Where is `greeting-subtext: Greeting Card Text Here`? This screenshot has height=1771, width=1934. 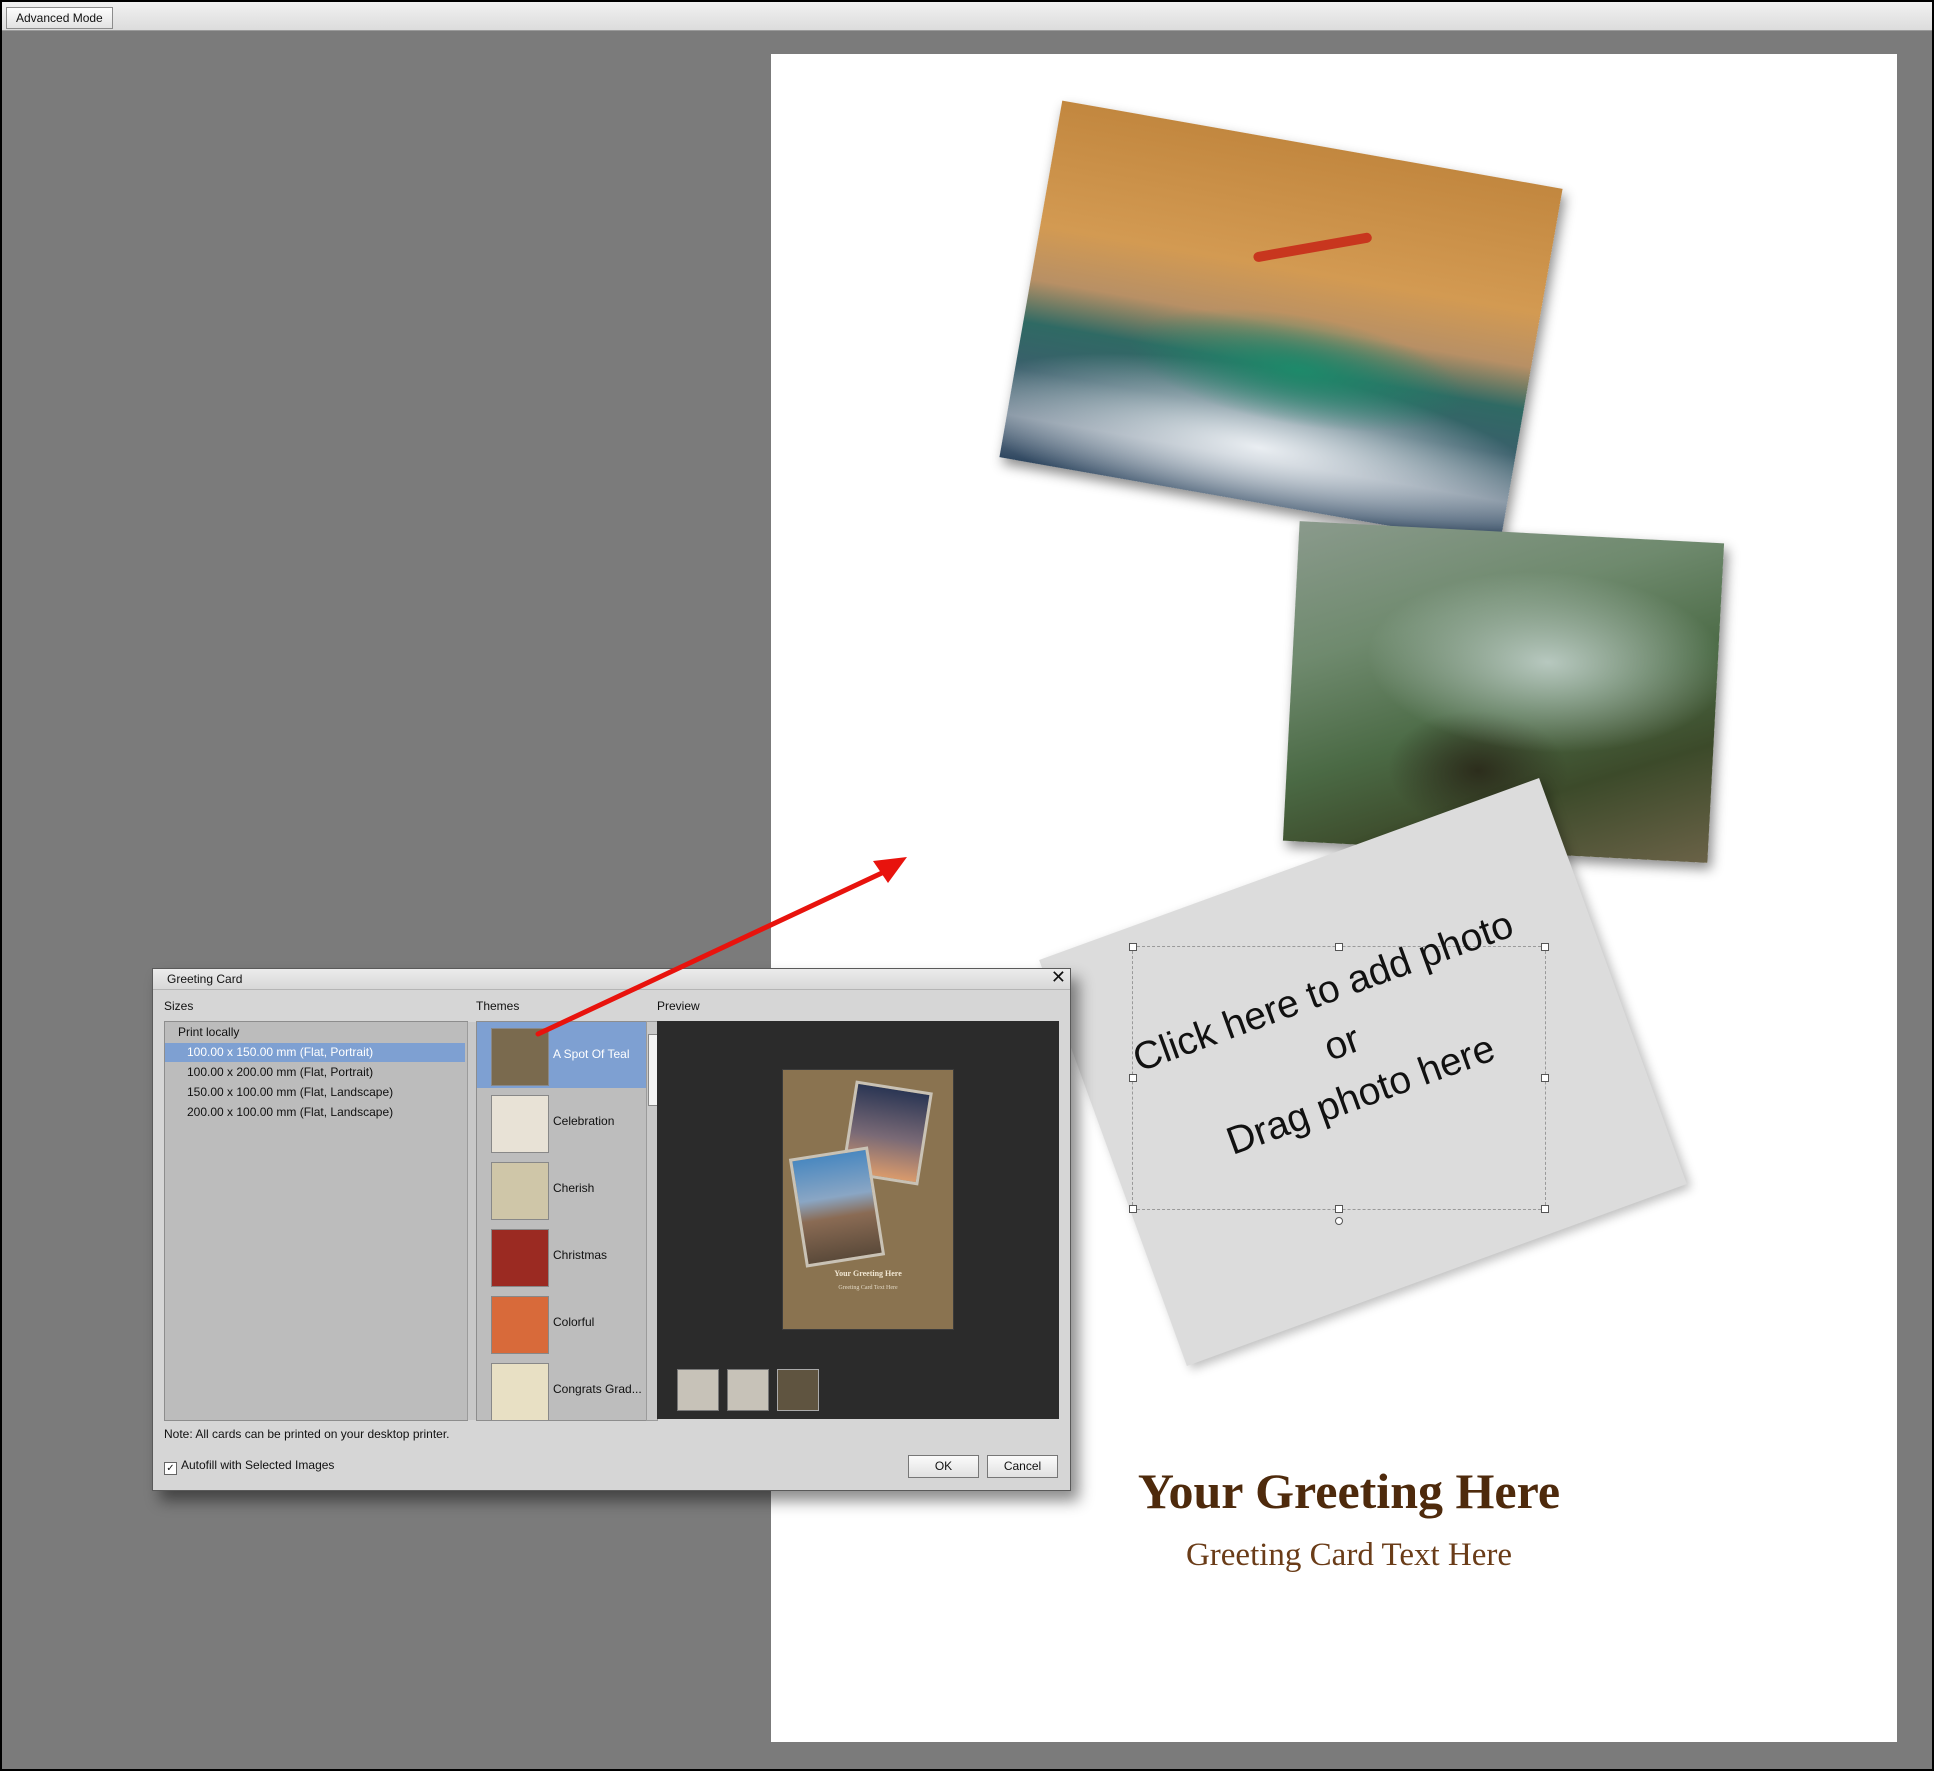
greeting-subtext: Greeting Card Text Here is located at coordinates (1349, 1555).